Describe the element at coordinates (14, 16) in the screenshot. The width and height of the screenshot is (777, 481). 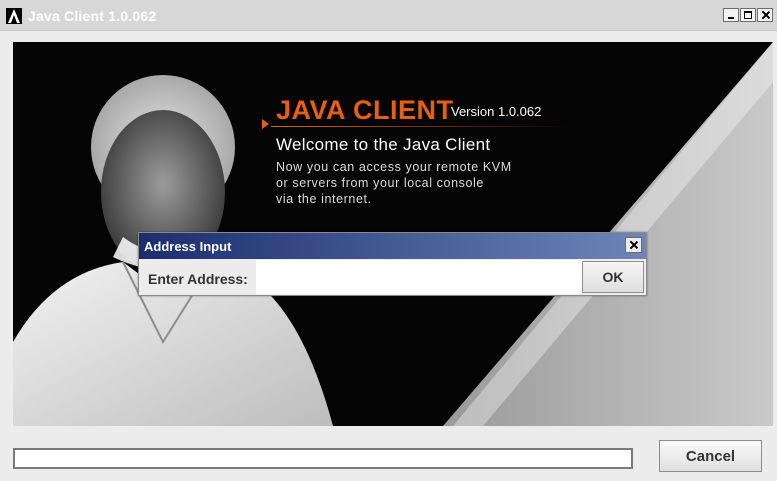
I see `ansys-a-logo-icon` at that location.